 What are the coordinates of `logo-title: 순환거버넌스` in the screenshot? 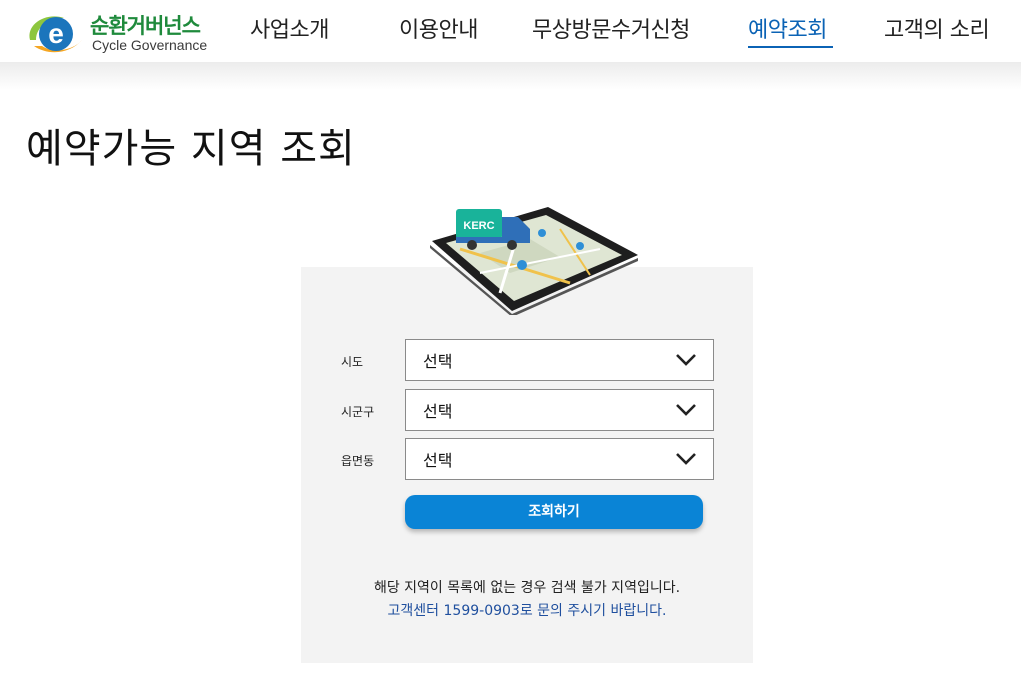 It's located at (145, 26).